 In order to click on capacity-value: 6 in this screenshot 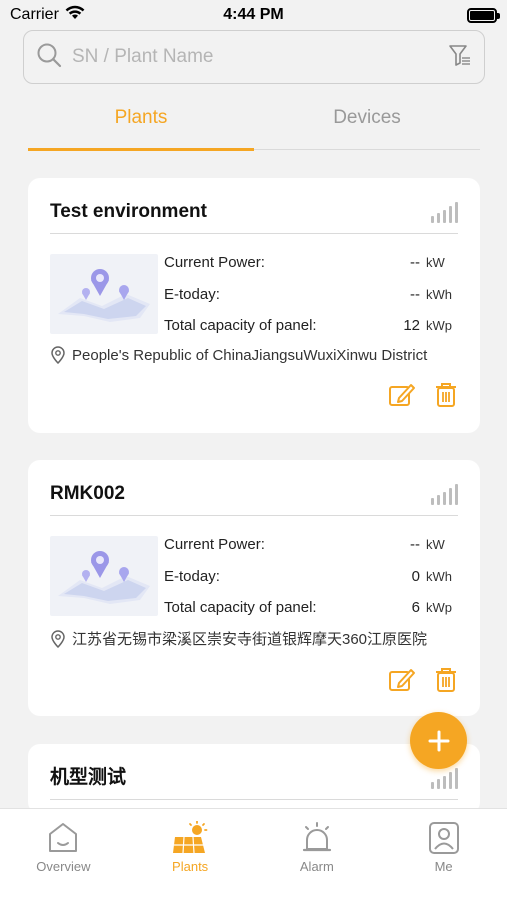, I will do `click(415, 607)`.